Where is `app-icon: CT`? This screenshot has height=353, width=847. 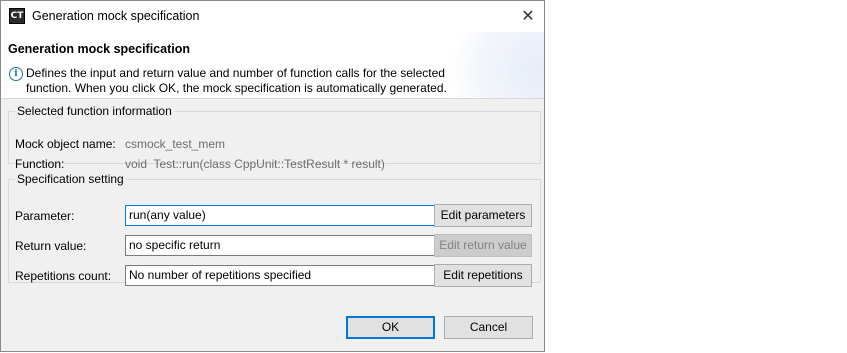
app-icon: CT is located at coordinates (17, 16).